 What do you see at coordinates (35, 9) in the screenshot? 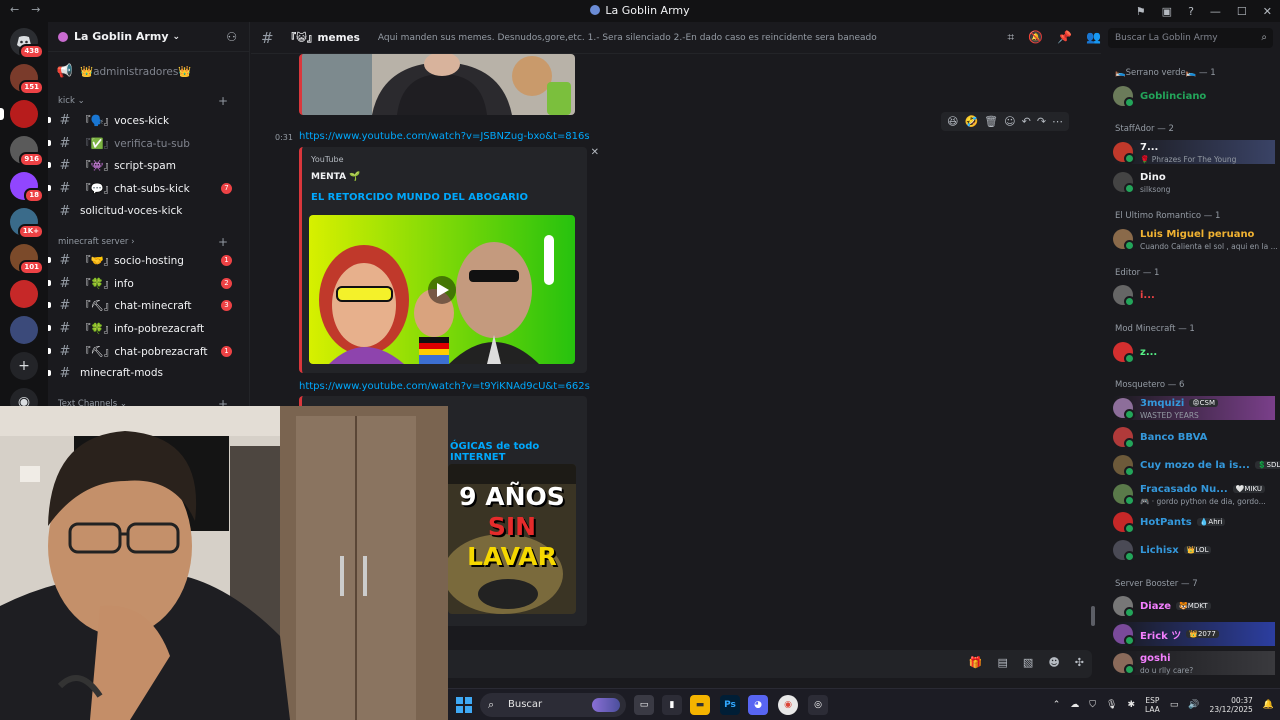
I see `forward-arrow-icon: →` at bounding box center [35, 9].